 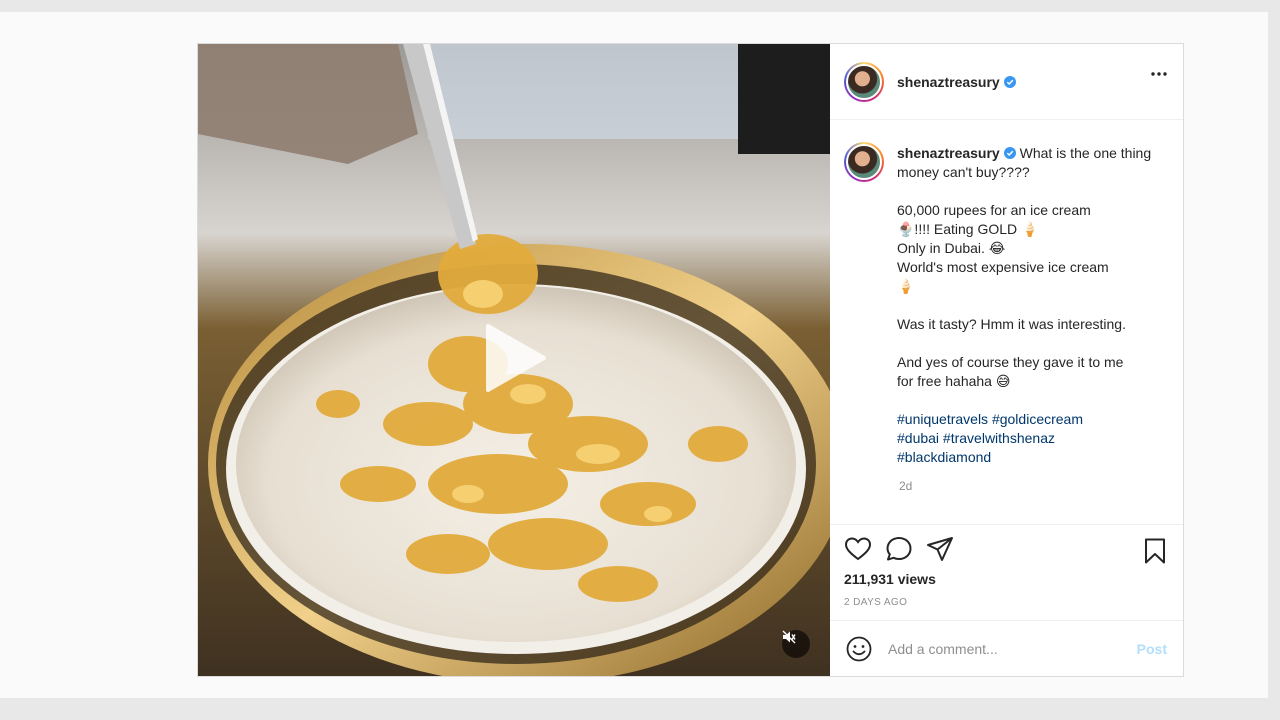 I want to click on mute-button, so click(x=796, y=644).